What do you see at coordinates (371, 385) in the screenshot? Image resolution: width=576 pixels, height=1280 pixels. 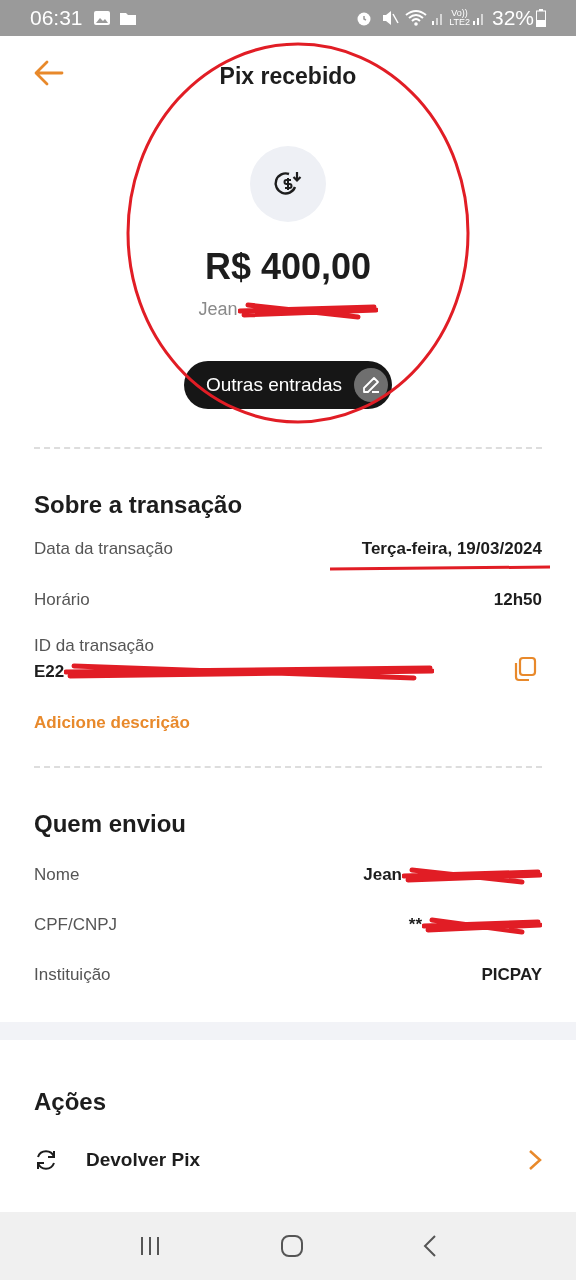 I see `edit-icon` at bounding box center [371, 385].